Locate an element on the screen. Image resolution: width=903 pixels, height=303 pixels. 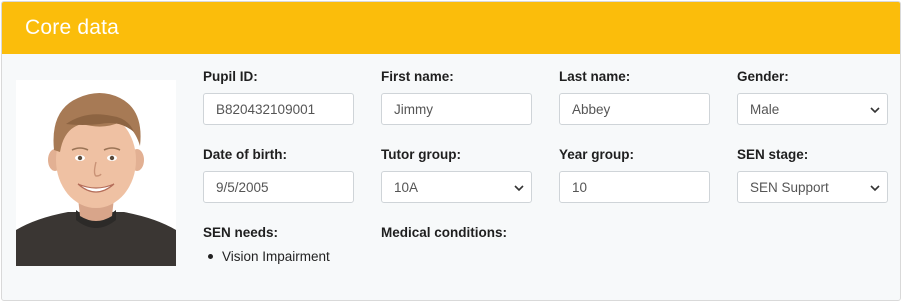
last-name-label: Last name: is located at coordinates (595, 76).